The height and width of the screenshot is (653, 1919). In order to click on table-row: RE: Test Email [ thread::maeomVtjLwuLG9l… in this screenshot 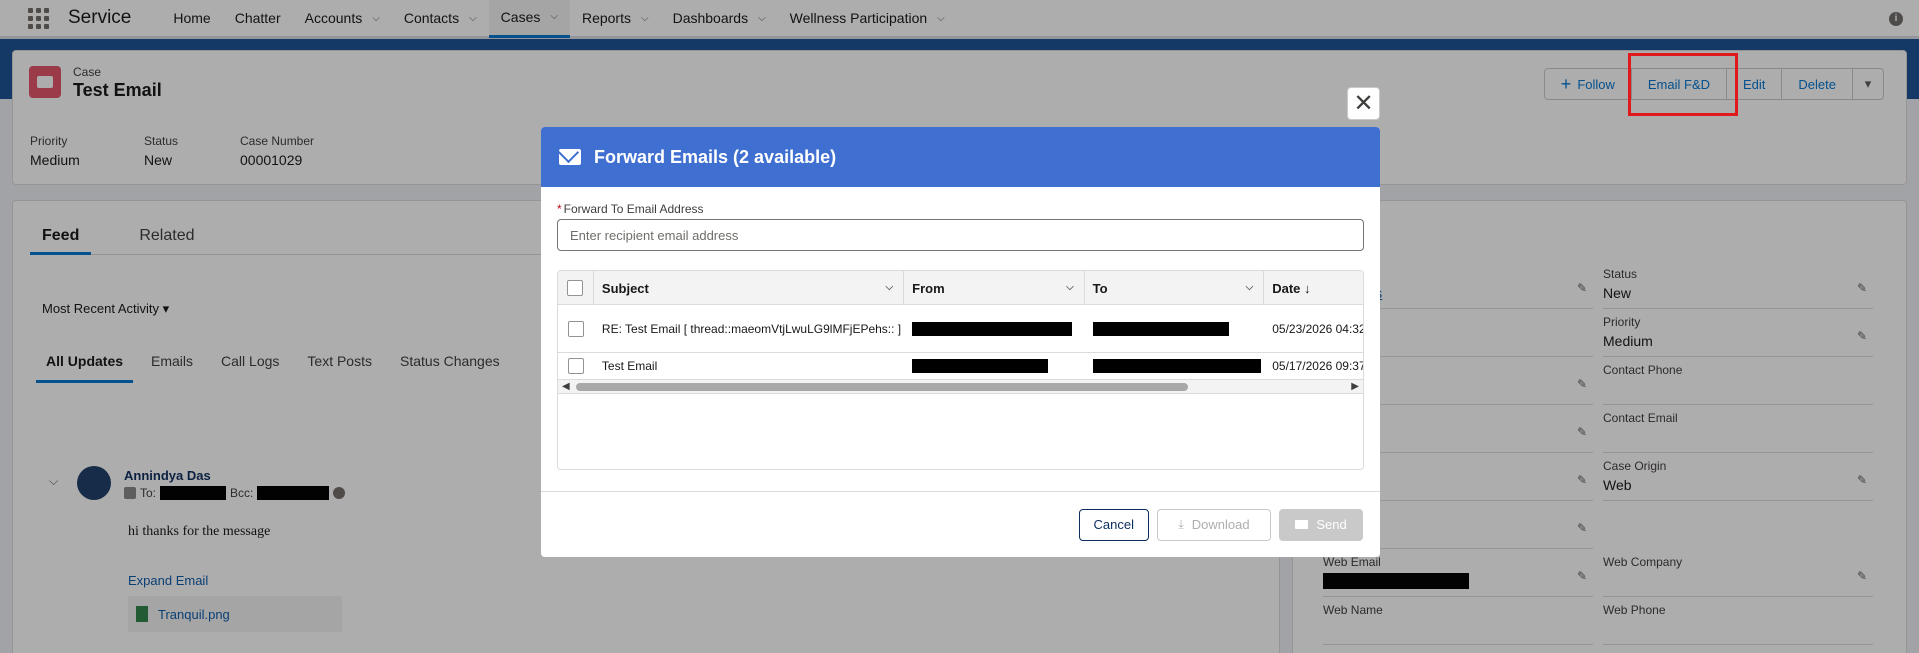, I will do `click(960, 329)`.